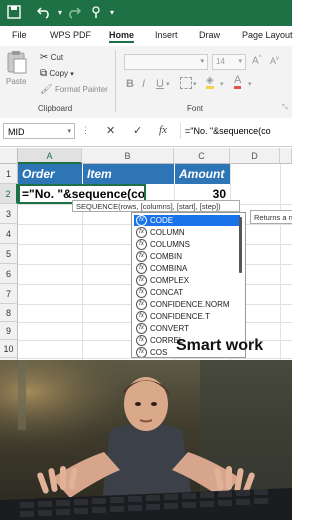 Image resolution: width=320 pixels, height=520 pixels. I want to click on copy-button: ⧉ Copy ▾, so click(57, 73).